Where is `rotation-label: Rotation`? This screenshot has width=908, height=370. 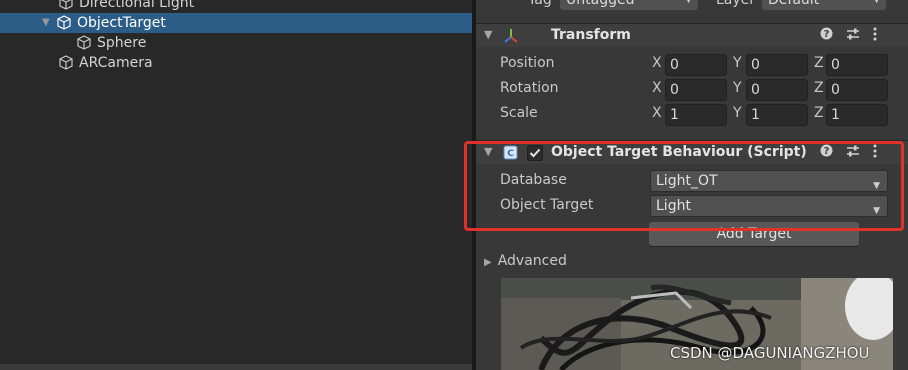 rotation-label: Rotation is located at coordinates (529, 88).